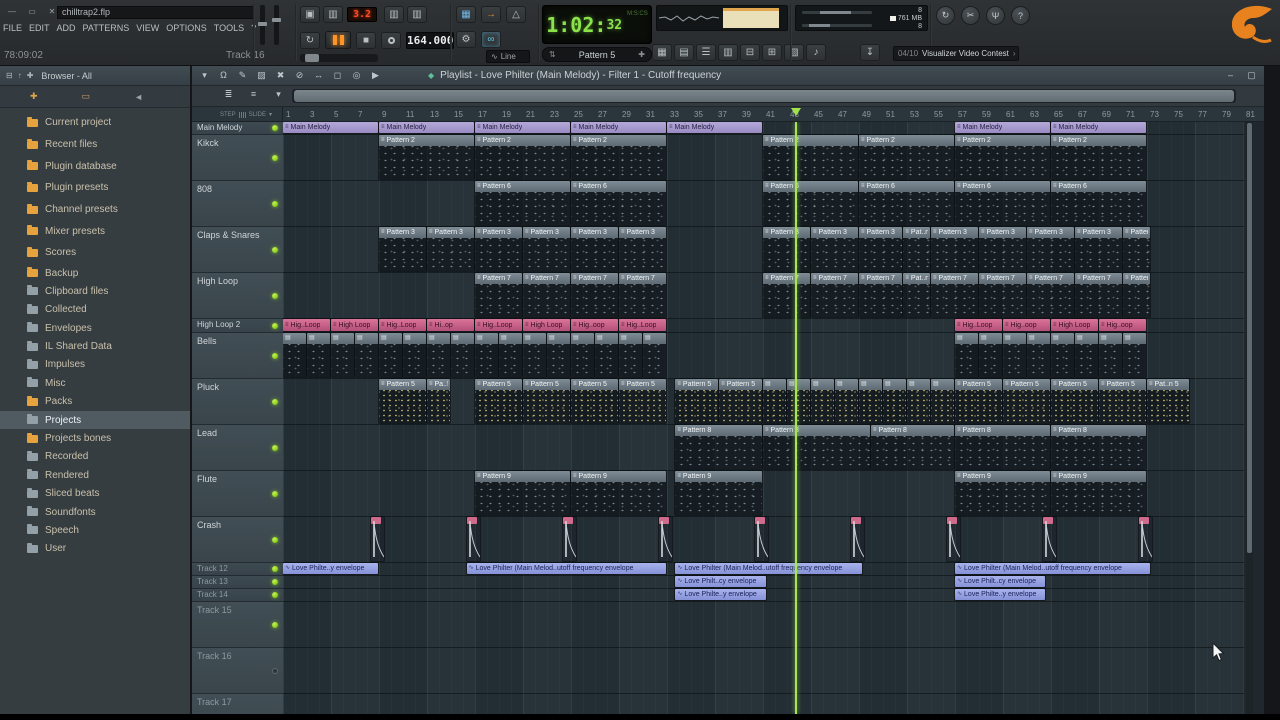 The width and height of the screenshot is (1280, 720). Describe the element at coordinates (261, 75) in the screenshot. I see `paint-tool-button: ▨` at that location.